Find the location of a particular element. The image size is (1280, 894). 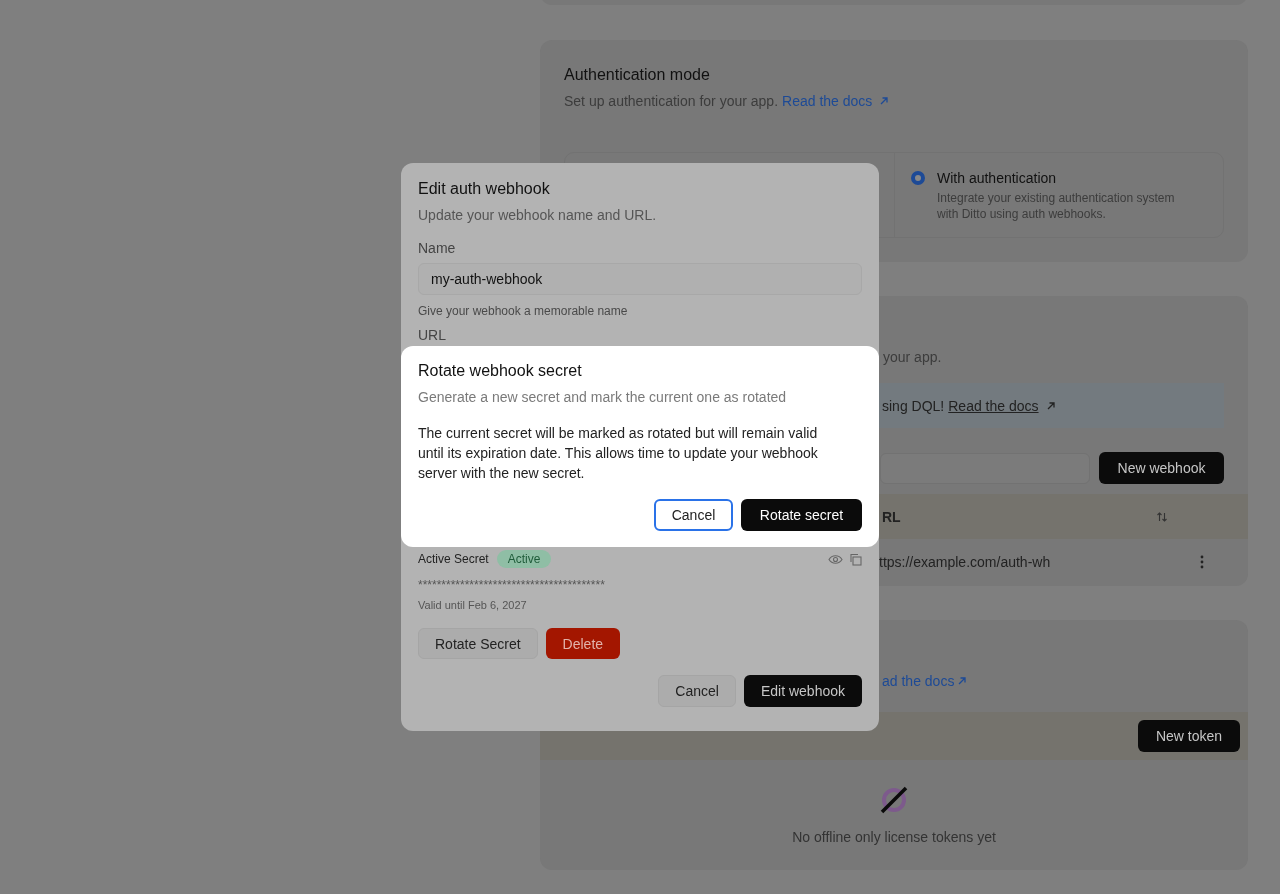

search-field is located at coordinates (985, 468).